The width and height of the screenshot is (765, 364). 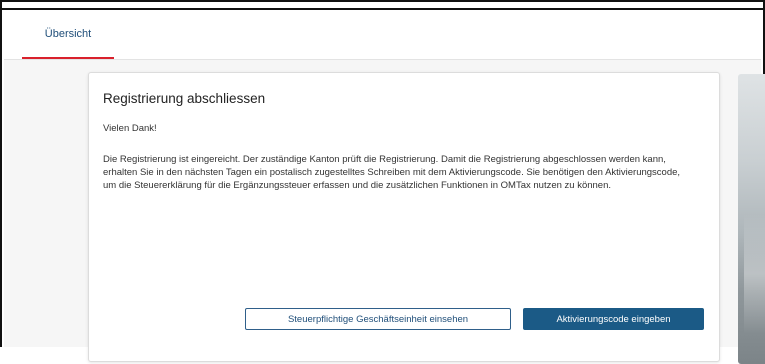 I want to click on tab-bar: Übersicht, so click(x=382, y=35).